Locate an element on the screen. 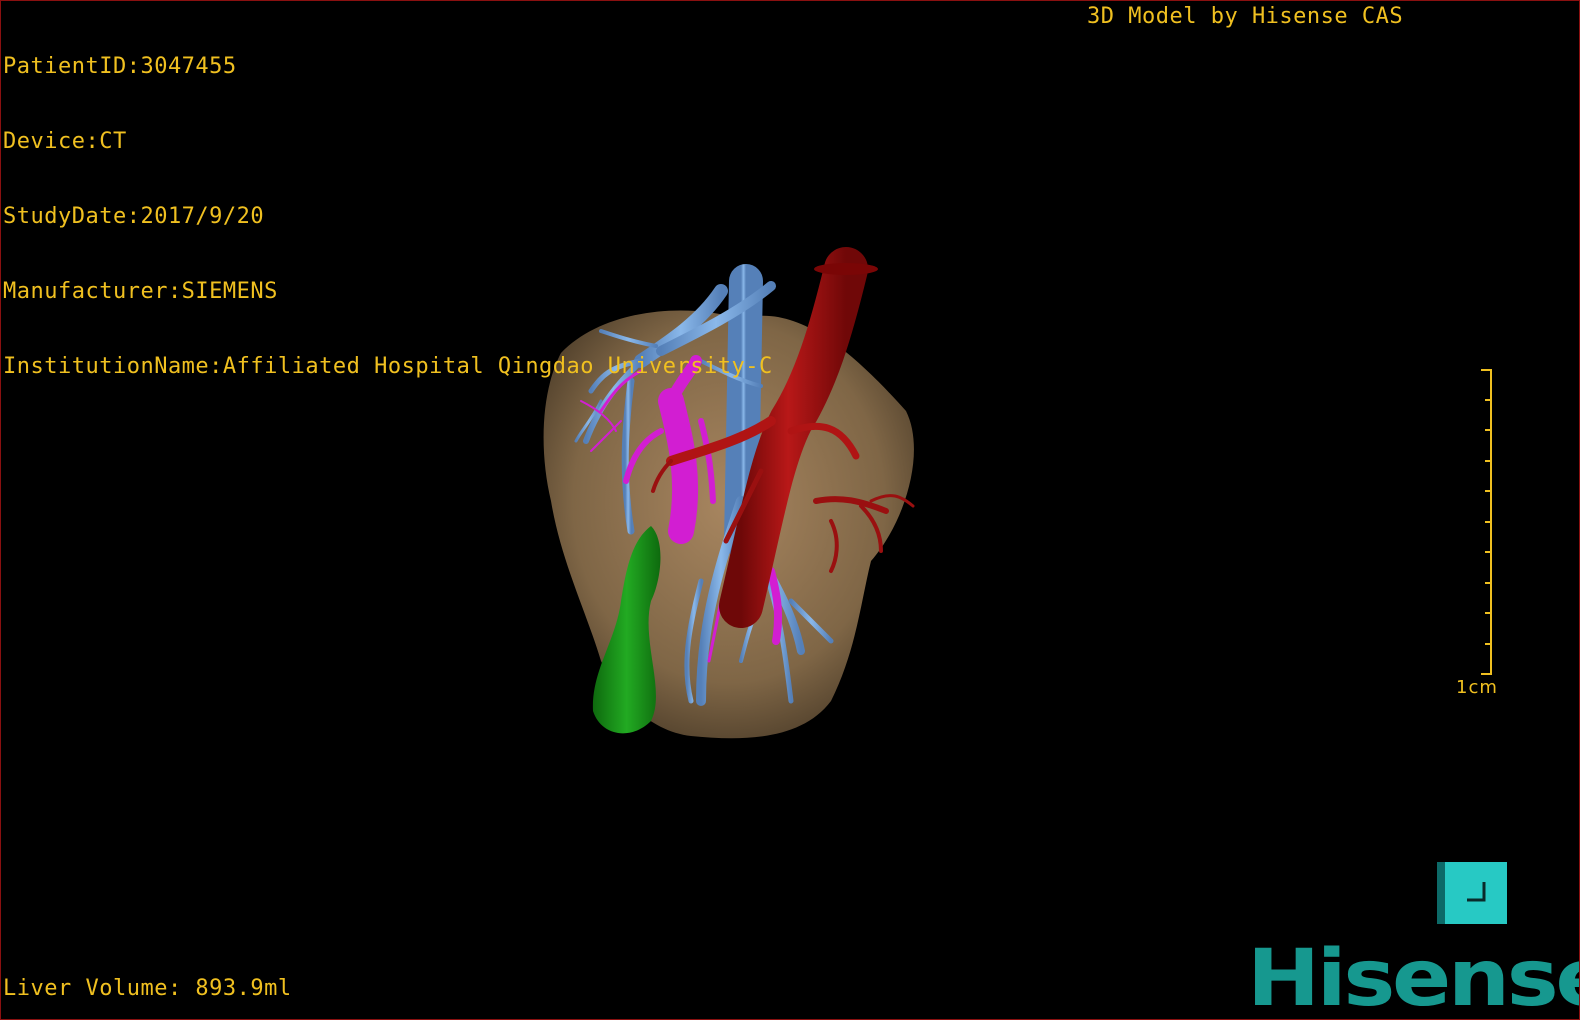  corner-view-icon is located at coordinates (1476, 892).